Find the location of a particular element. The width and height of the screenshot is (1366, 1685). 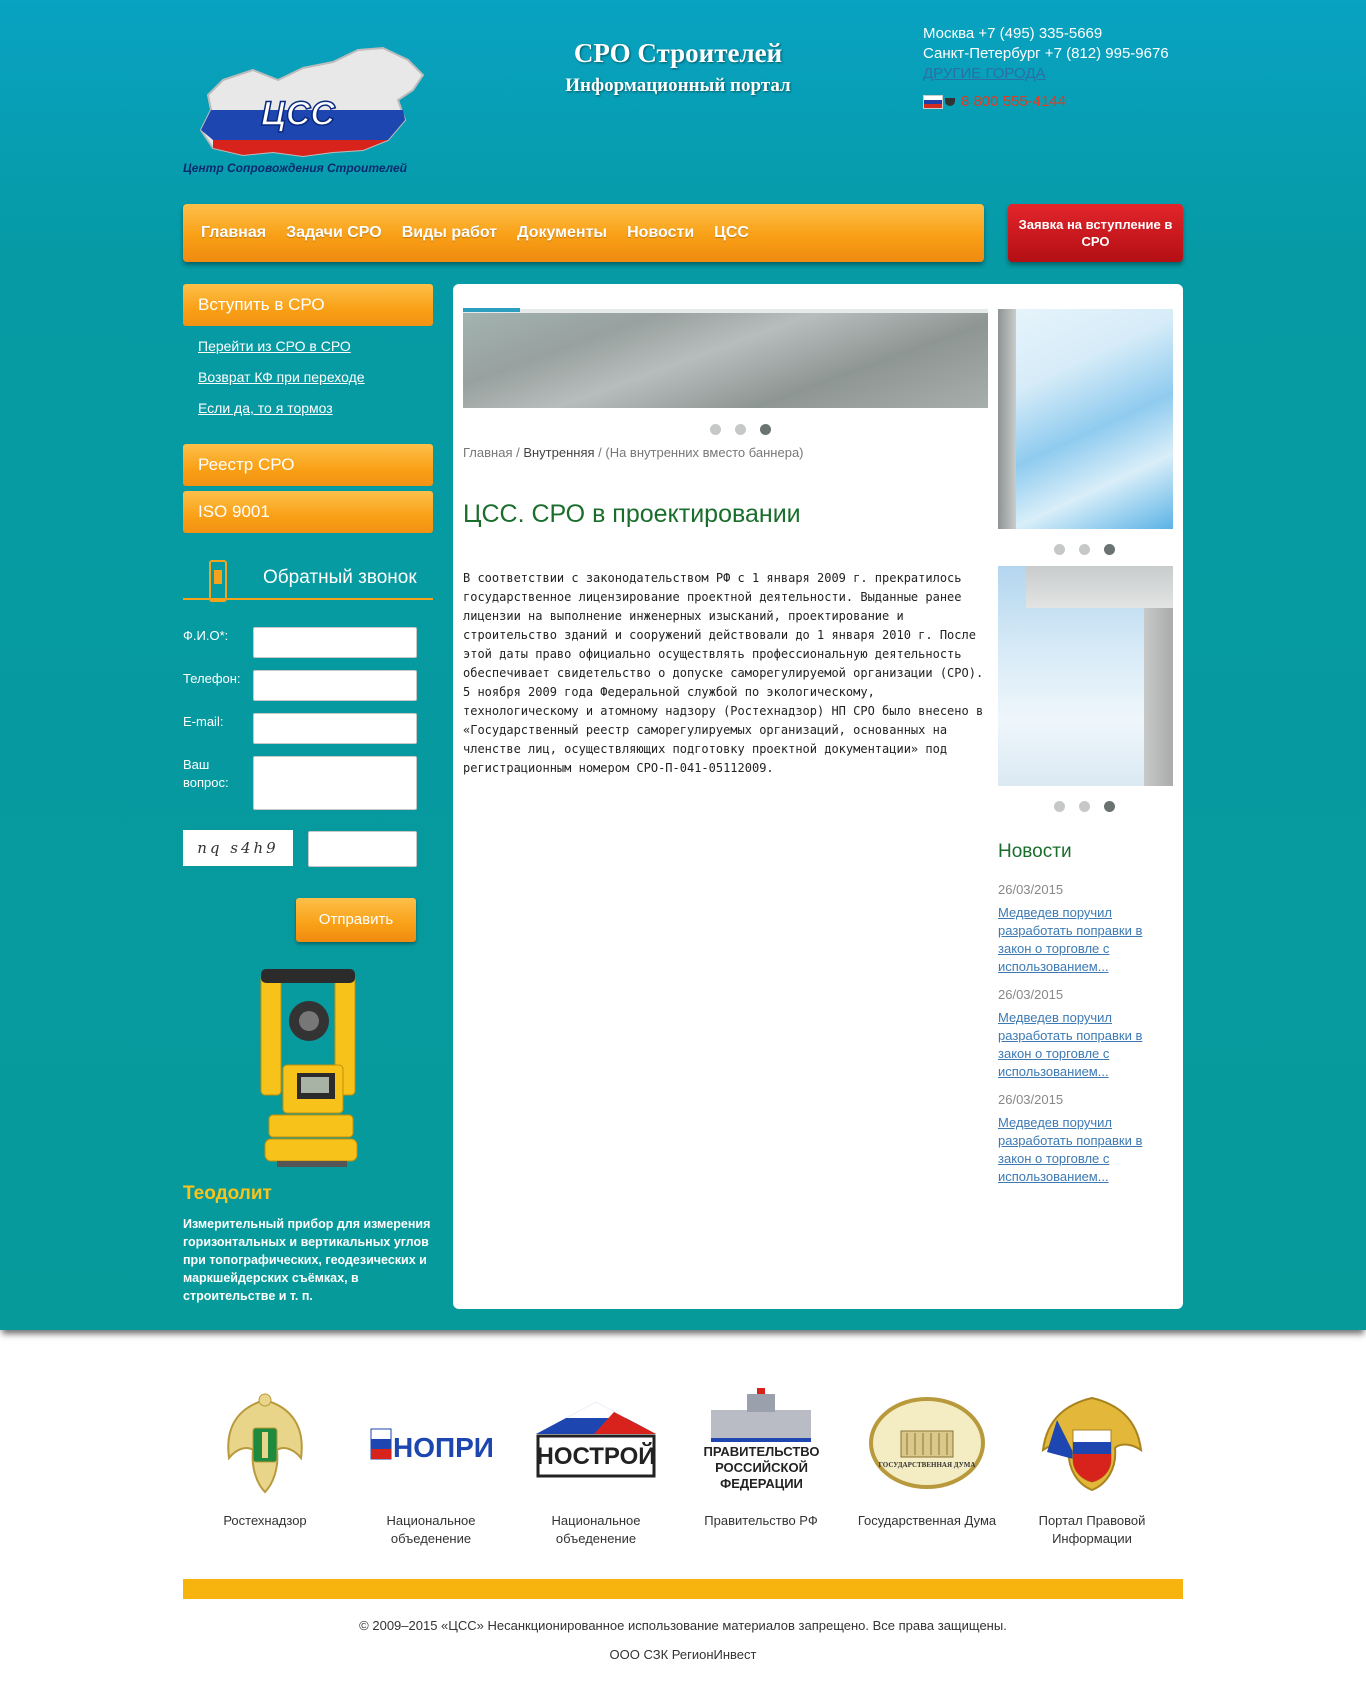

svg-text: НОСТРОЙ is located at coordinates (595, 1456).